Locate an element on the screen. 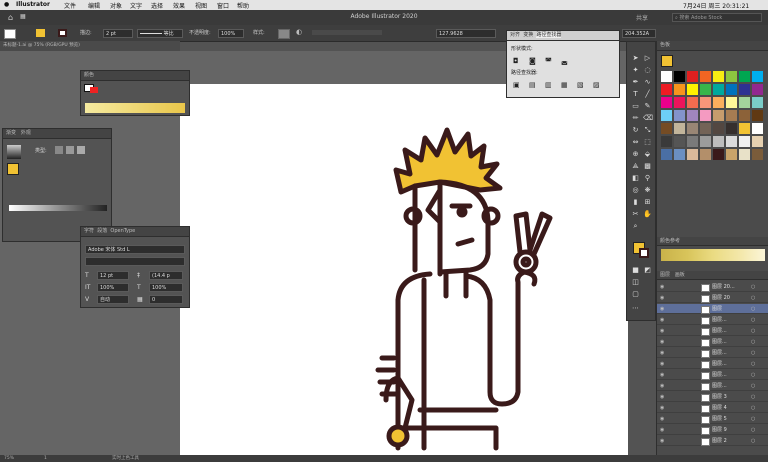 The width and height of the screenshot is (768, 462). magic-wand-icon: ✦ is located at coordinates (635, 70).